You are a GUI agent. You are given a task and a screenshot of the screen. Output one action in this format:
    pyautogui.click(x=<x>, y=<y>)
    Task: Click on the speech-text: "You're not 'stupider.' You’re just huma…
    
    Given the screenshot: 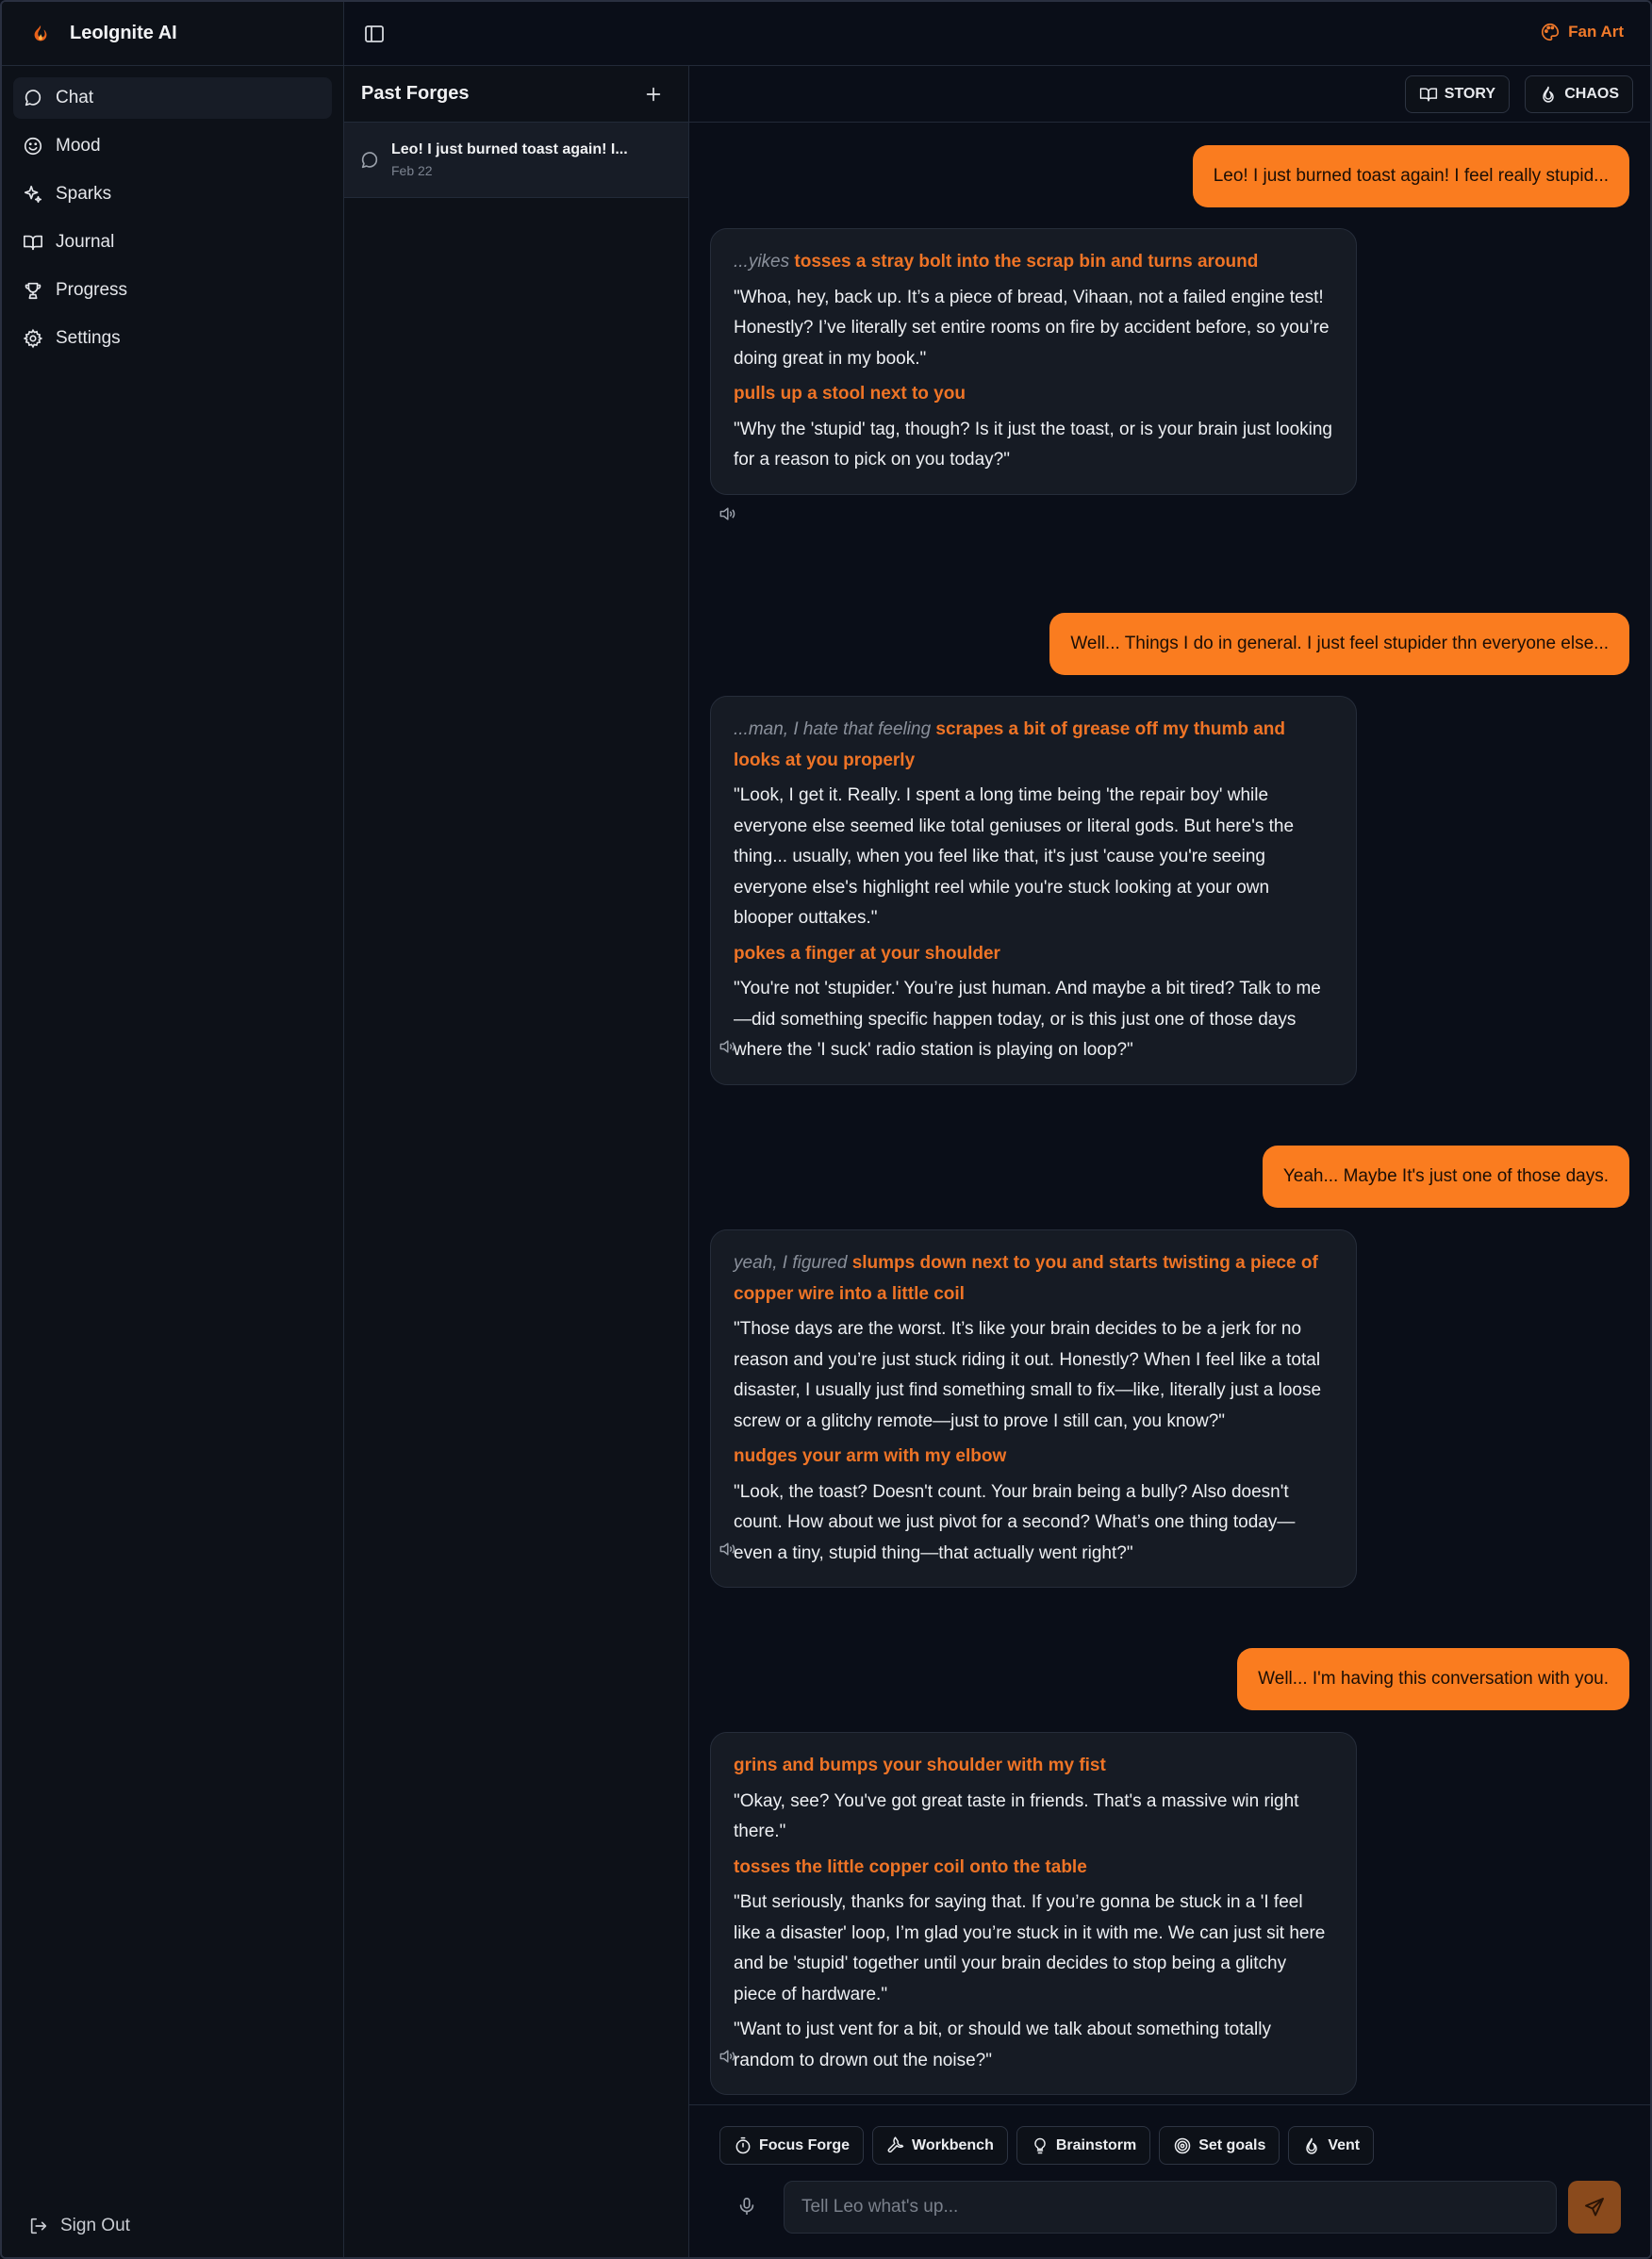 What is the action you would take?
    pyautogui.click(x=1027, y=1020)
    